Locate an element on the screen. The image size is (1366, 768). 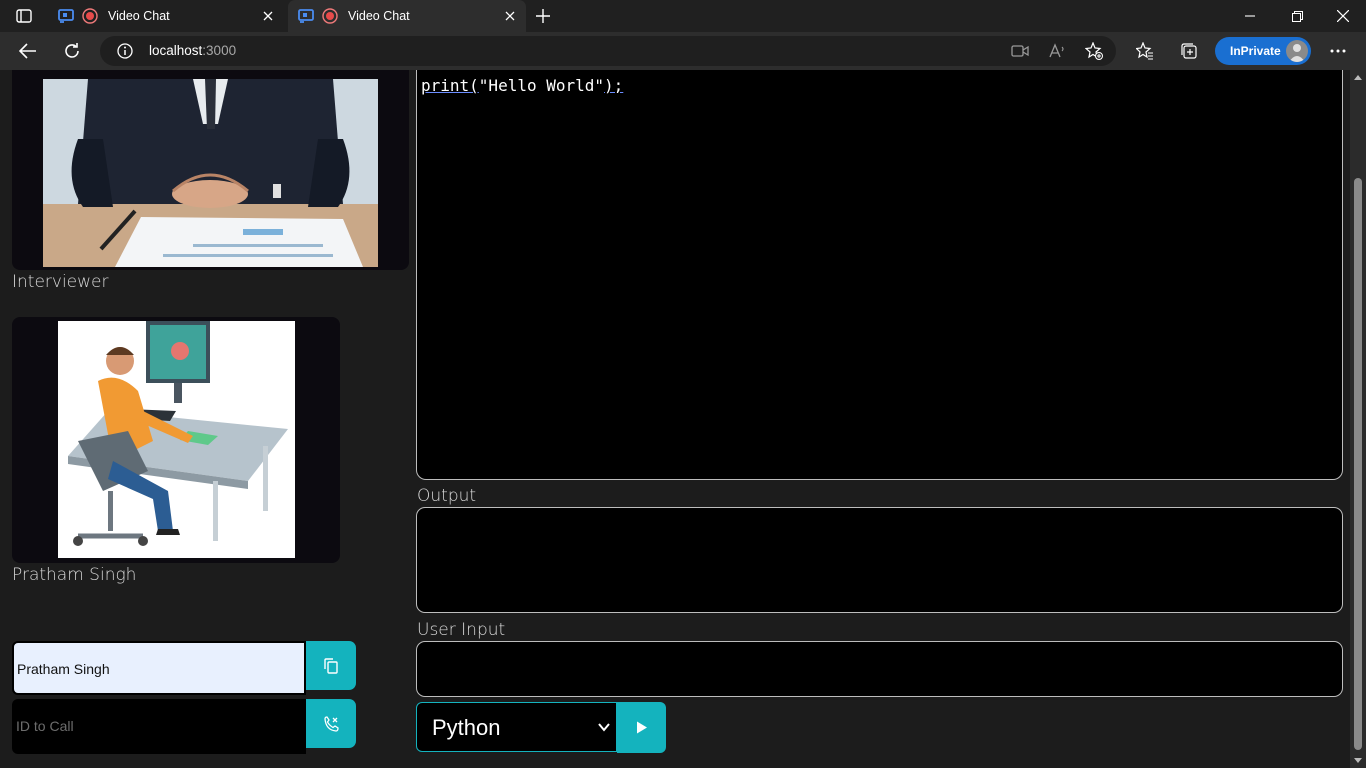
address-bar: localhost:3000 InPrivate is located at coordinates (683, 51).